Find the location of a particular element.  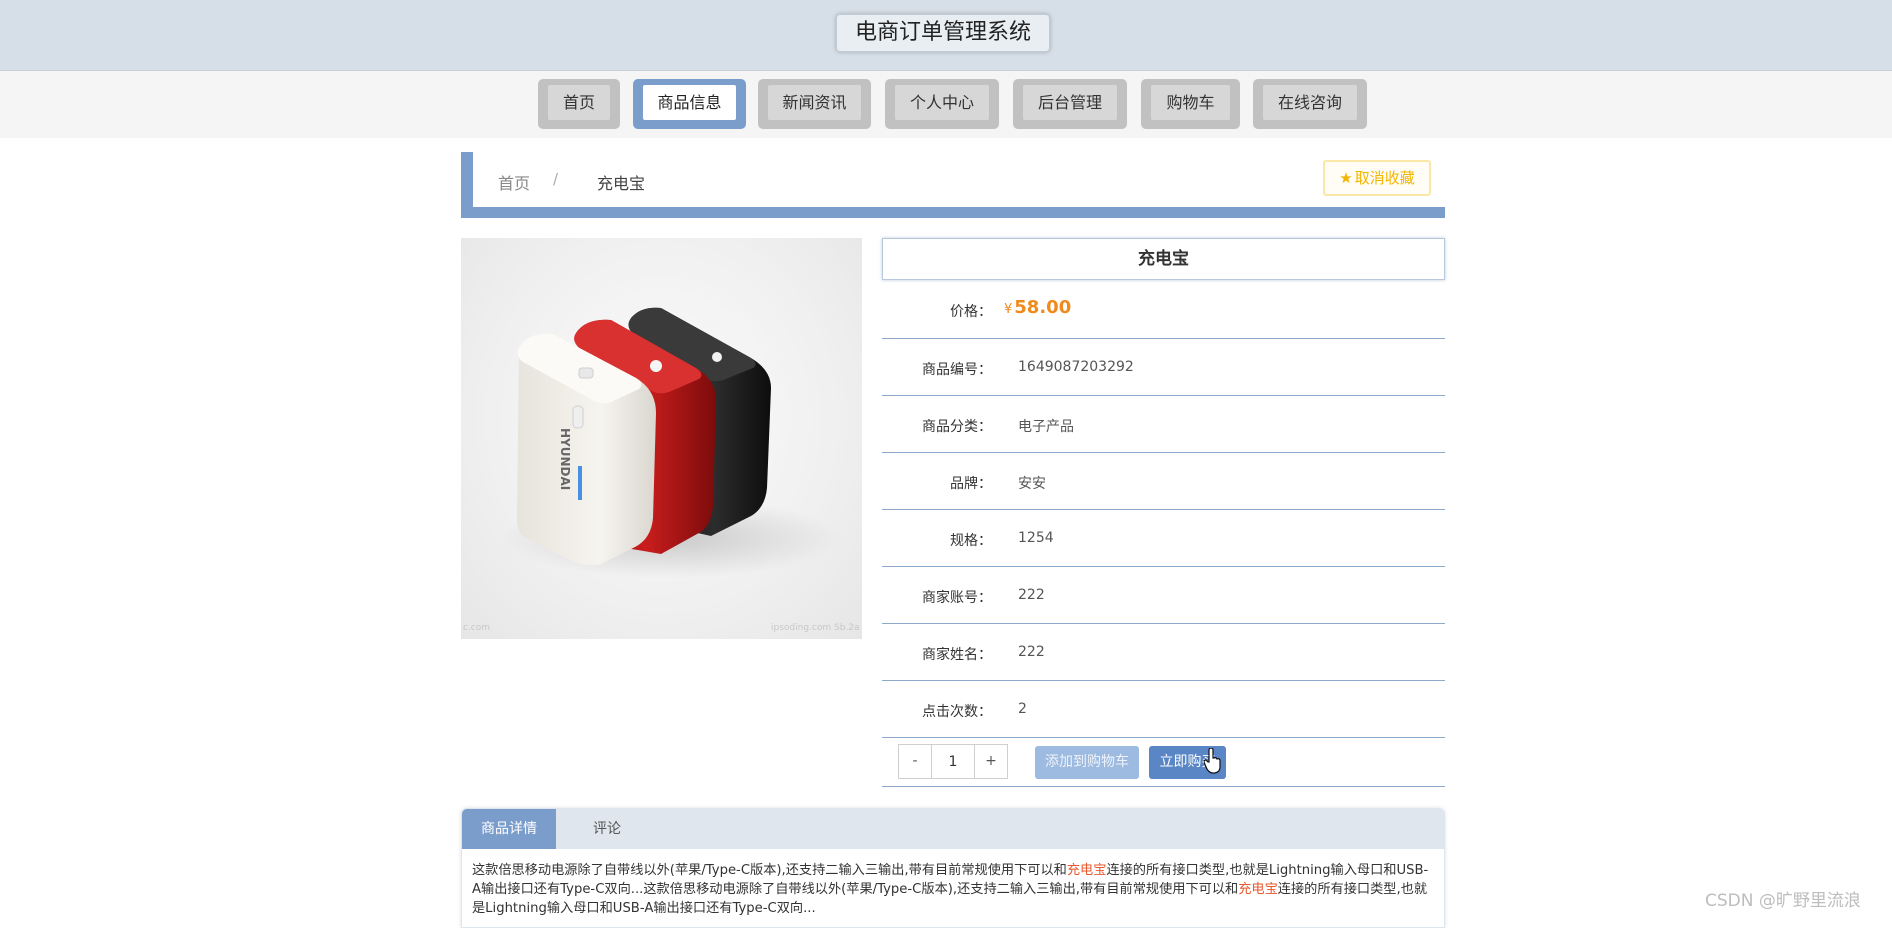

nav-tab-personal-center: 个人中心 is located at coordinates (942, 104).